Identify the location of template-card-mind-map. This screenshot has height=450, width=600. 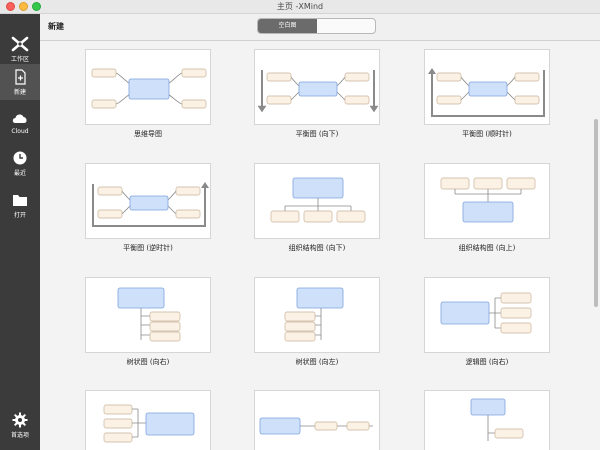
(148, 87).